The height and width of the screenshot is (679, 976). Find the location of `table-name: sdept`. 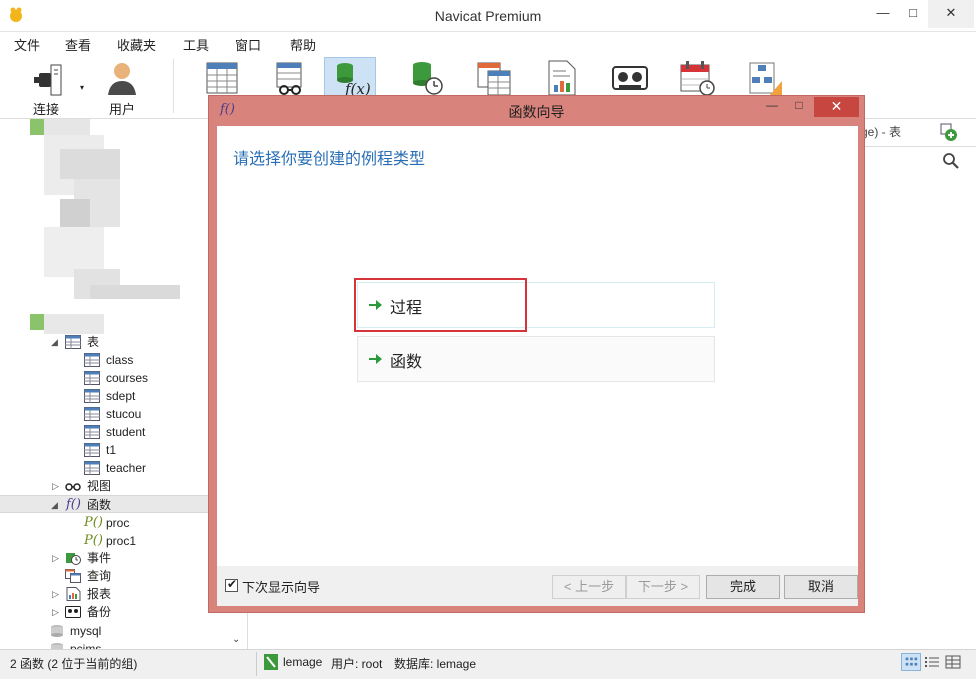

table-name: sdept is located at coordinates (121, 396).